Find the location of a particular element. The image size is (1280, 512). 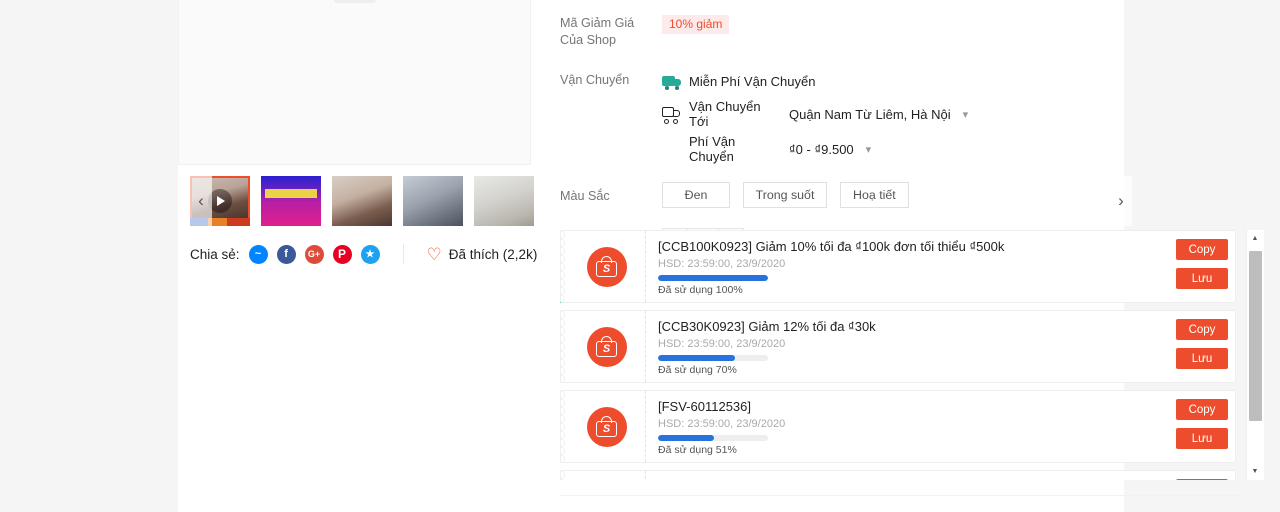

scroll-down-arrow-icon: ▼ is located at coordinates (1255, 471).